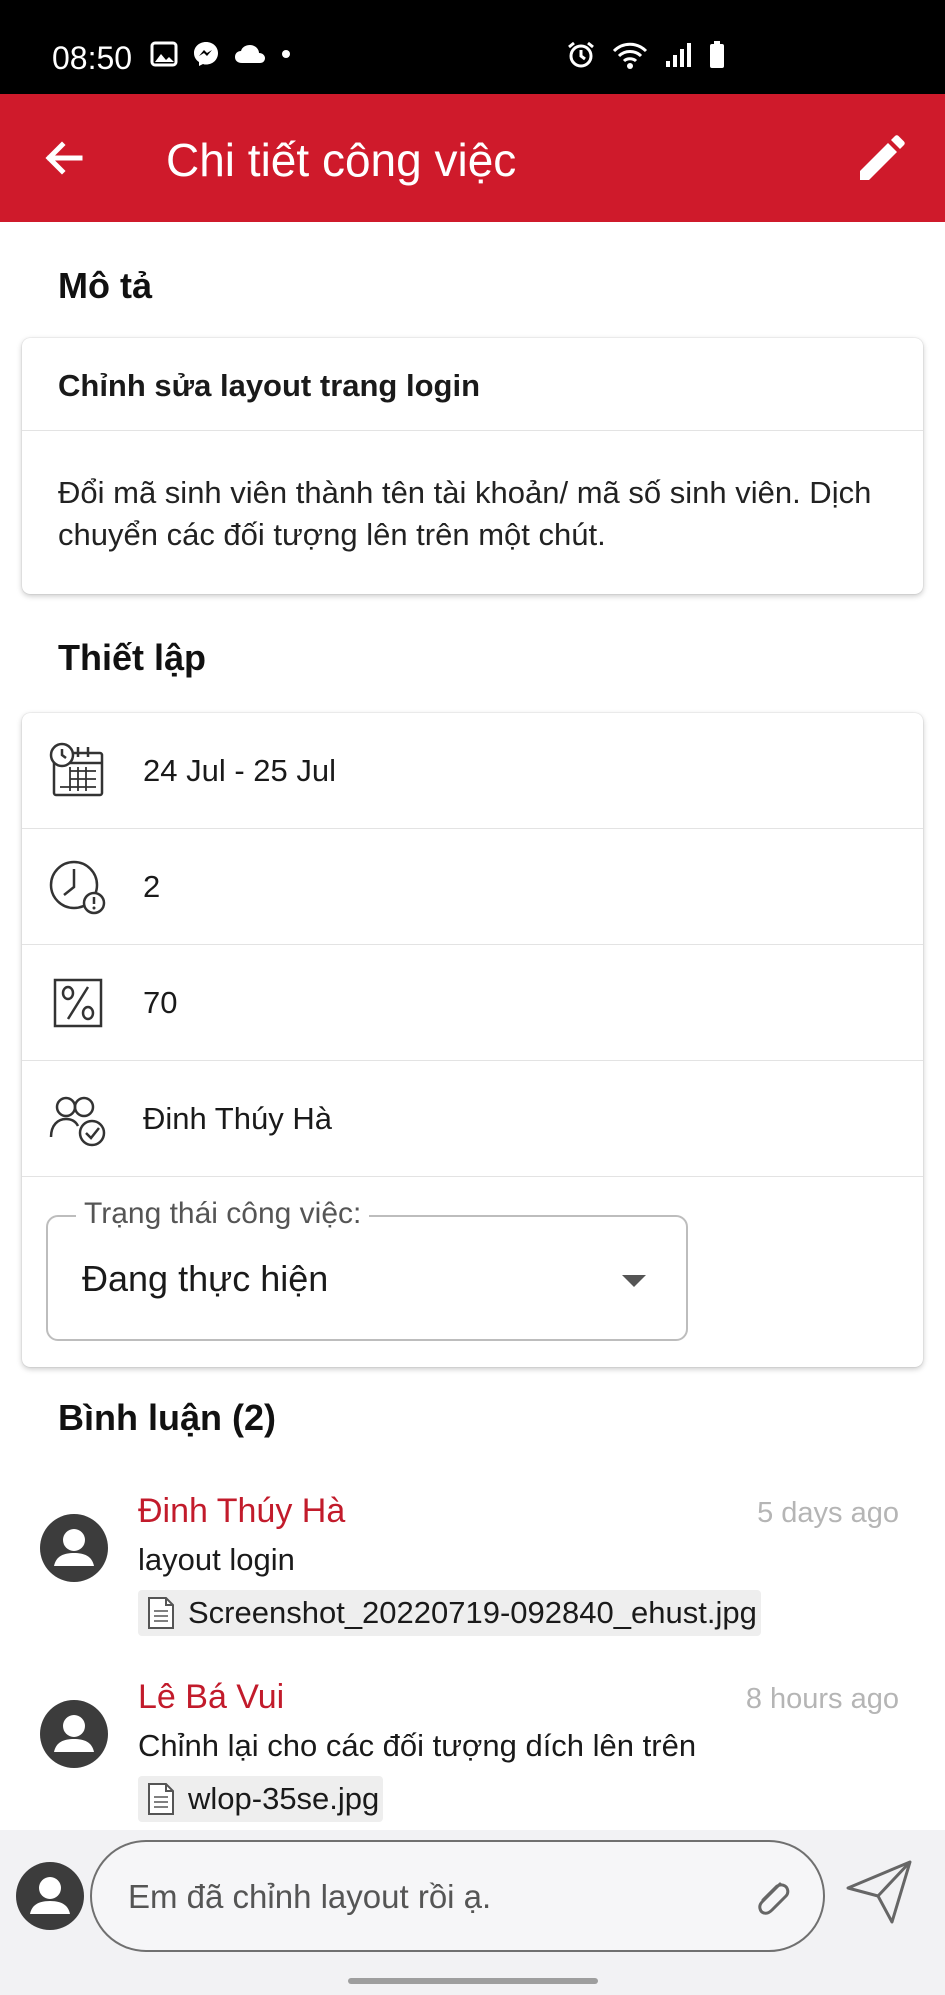 Image resolution: width=945 pixels, height=1995 pixels. Describe the element at coordinates (472, 887) in the screenshot. I see `estimate-row: 2` at that location.